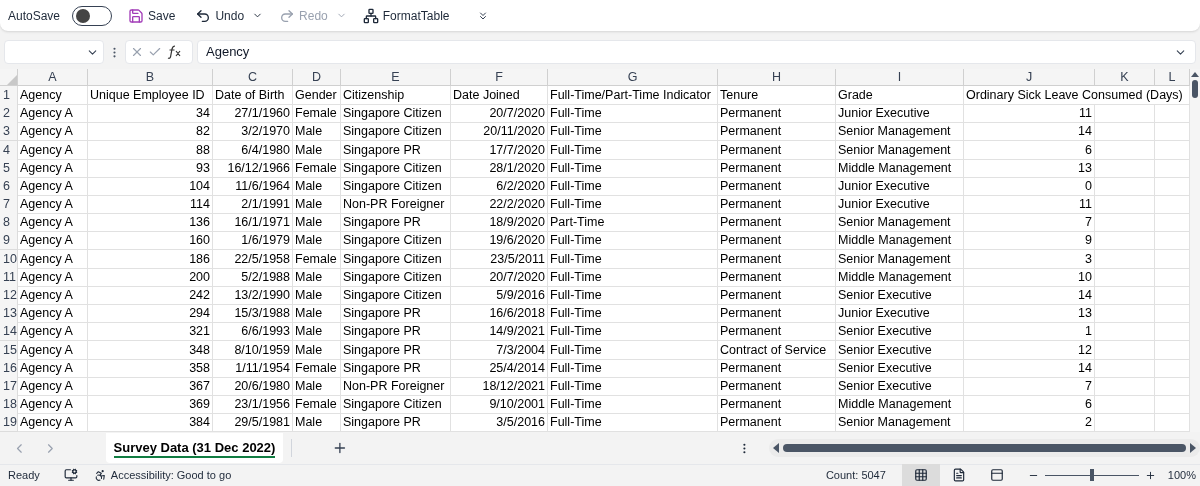 This screenshot has width=1200, height=486. I want to click on table-cell: 1, so click(1029, 332).